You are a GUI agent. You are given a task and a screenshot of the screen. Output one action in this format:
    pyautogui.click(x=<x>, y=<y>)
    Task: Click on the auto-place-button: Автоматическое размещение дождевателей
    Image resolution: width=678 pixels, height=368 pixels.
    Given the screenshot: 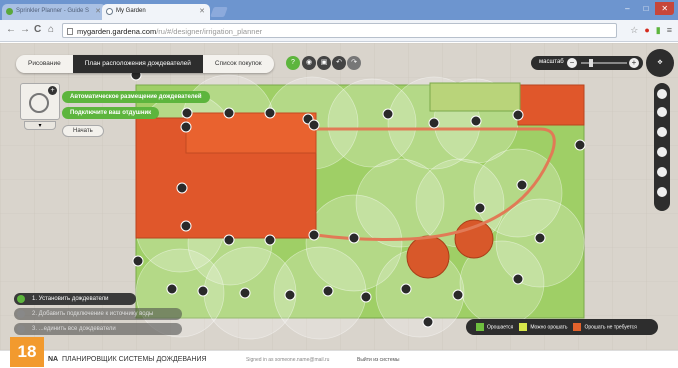 What is the action you would take?
    pyautogui.click(x=136, y=97)
    